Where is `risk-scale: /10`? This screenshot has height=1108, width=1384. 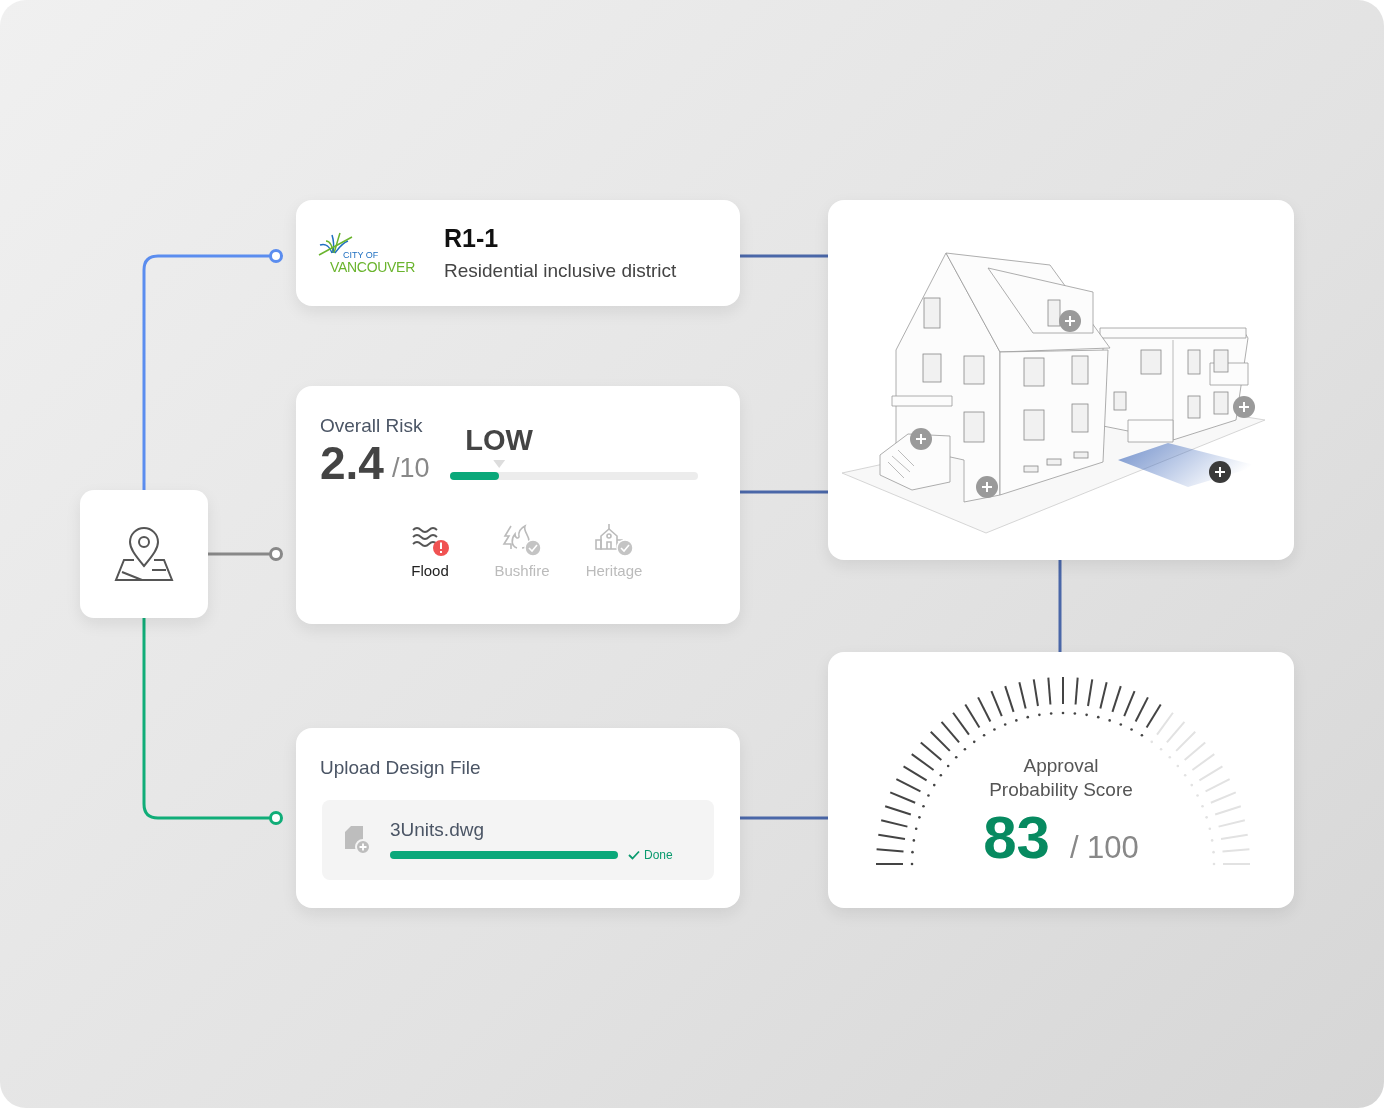 risk-scale: /10 is located at coordinates (410, 468).